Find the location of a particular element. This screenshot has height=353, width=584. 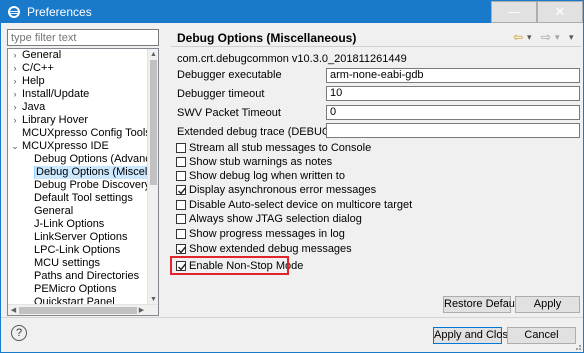

forward-menu-icon: ▾ is located at coordinates (557, 37).